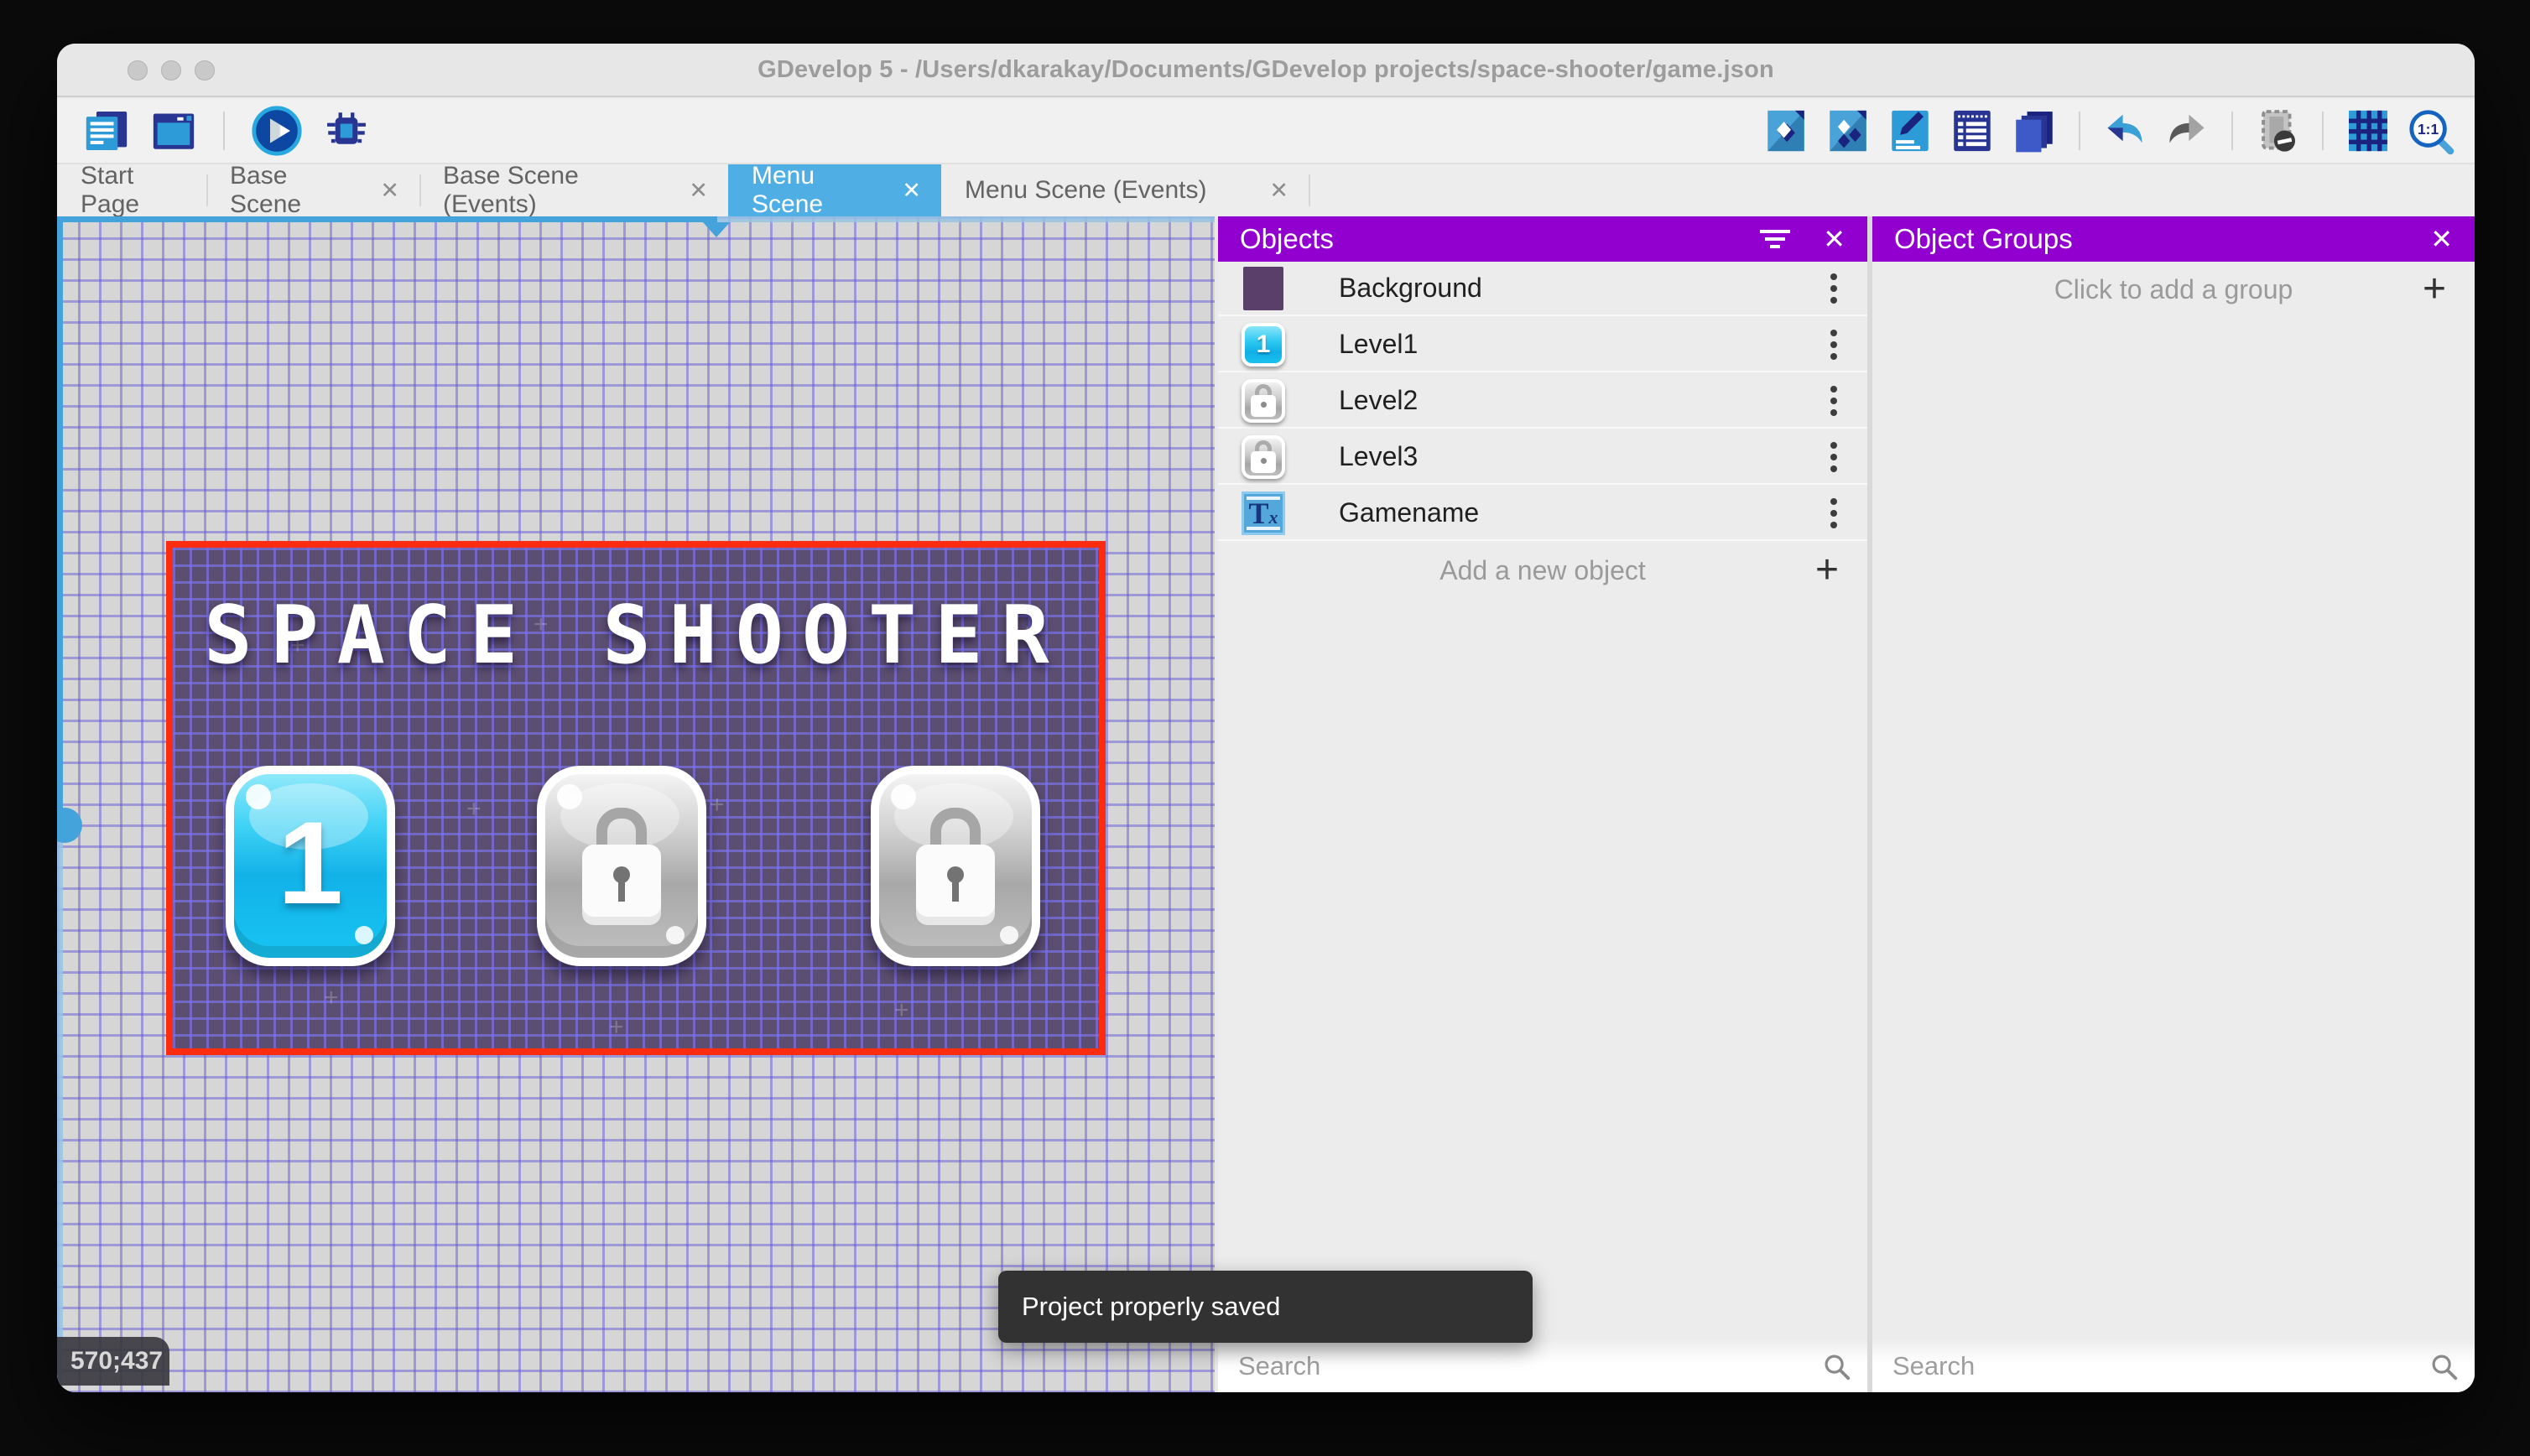  I want to click on object-row-background: Background, so click(1542, 289).